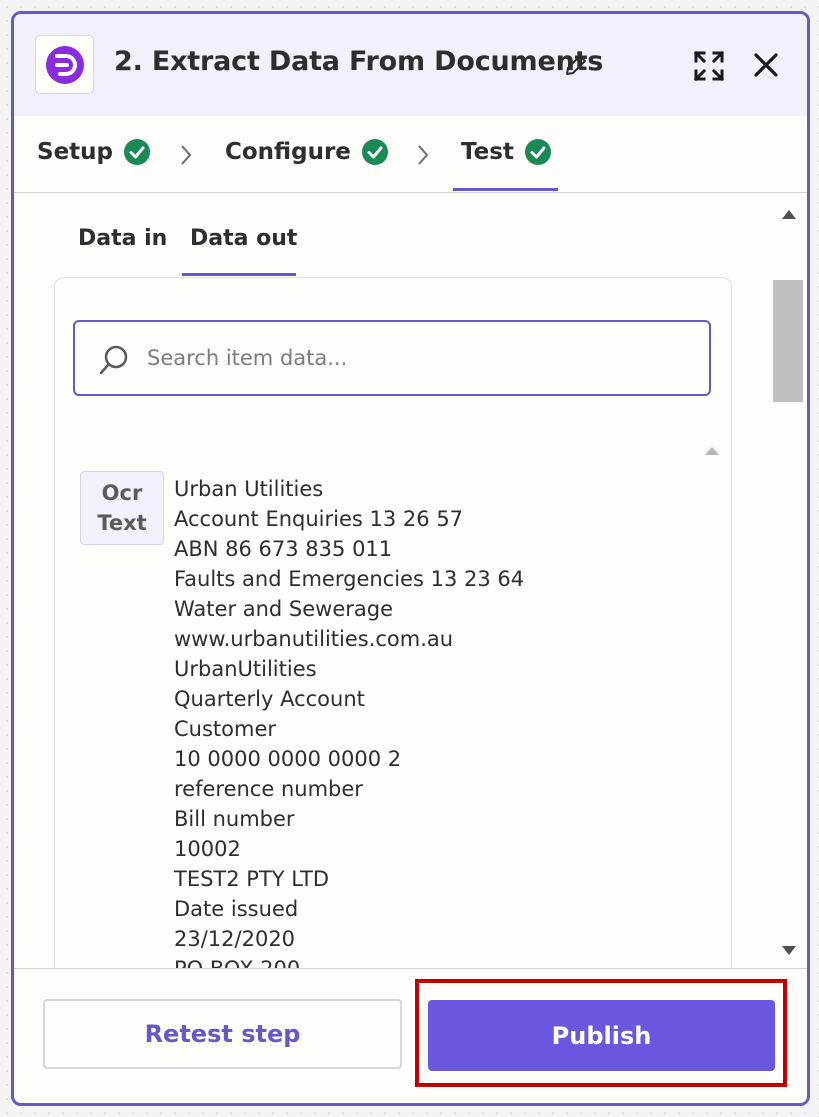 Image resolution: width=819 pixels, height=1117 pixels. Describe the element at coordinates (64, 64) in the screenshot. I see `app-logo-icon` at that location.